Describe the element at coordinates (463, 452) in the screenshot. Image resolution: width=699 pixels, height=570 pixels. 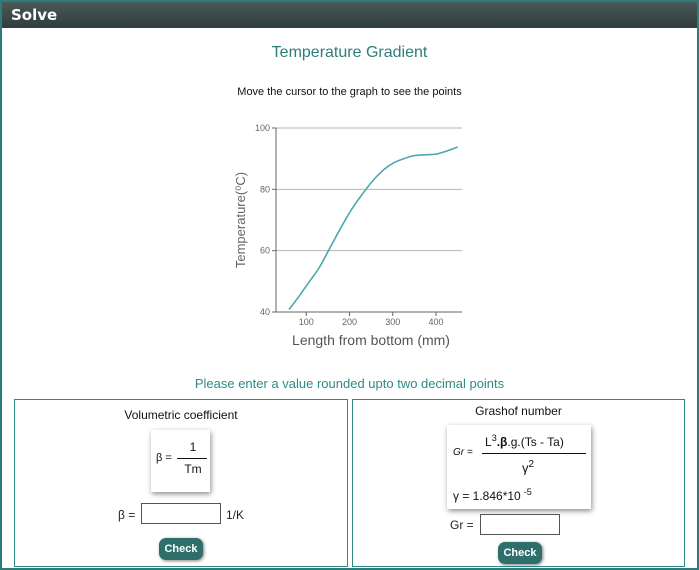
I see `formula-lhs: Gr =` at that location.